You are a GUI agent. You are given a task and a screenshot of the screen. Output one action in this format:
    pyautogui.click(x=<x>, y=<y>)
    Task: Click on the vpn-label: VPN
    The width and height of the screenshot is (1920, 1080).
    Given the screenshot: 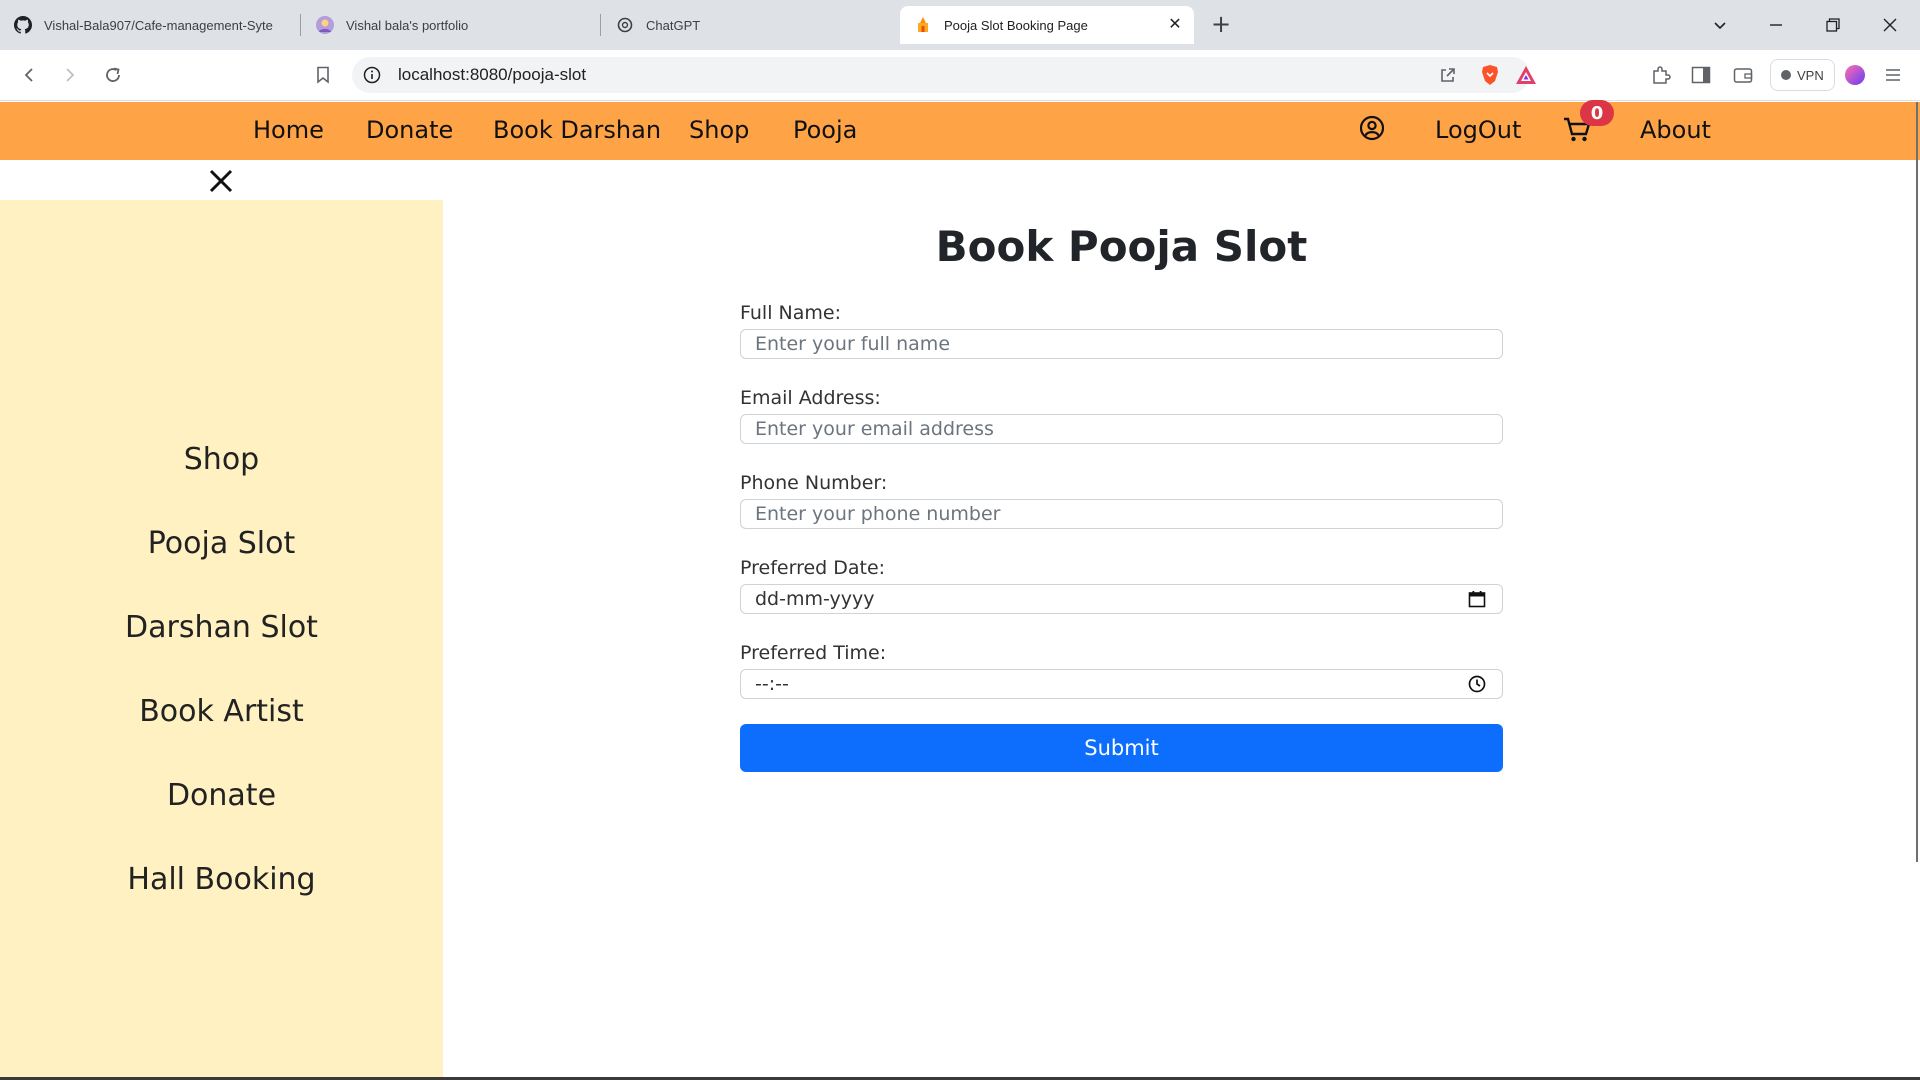 What is the action you would take?
    pyautogui.click(x=1810, y=75)
    